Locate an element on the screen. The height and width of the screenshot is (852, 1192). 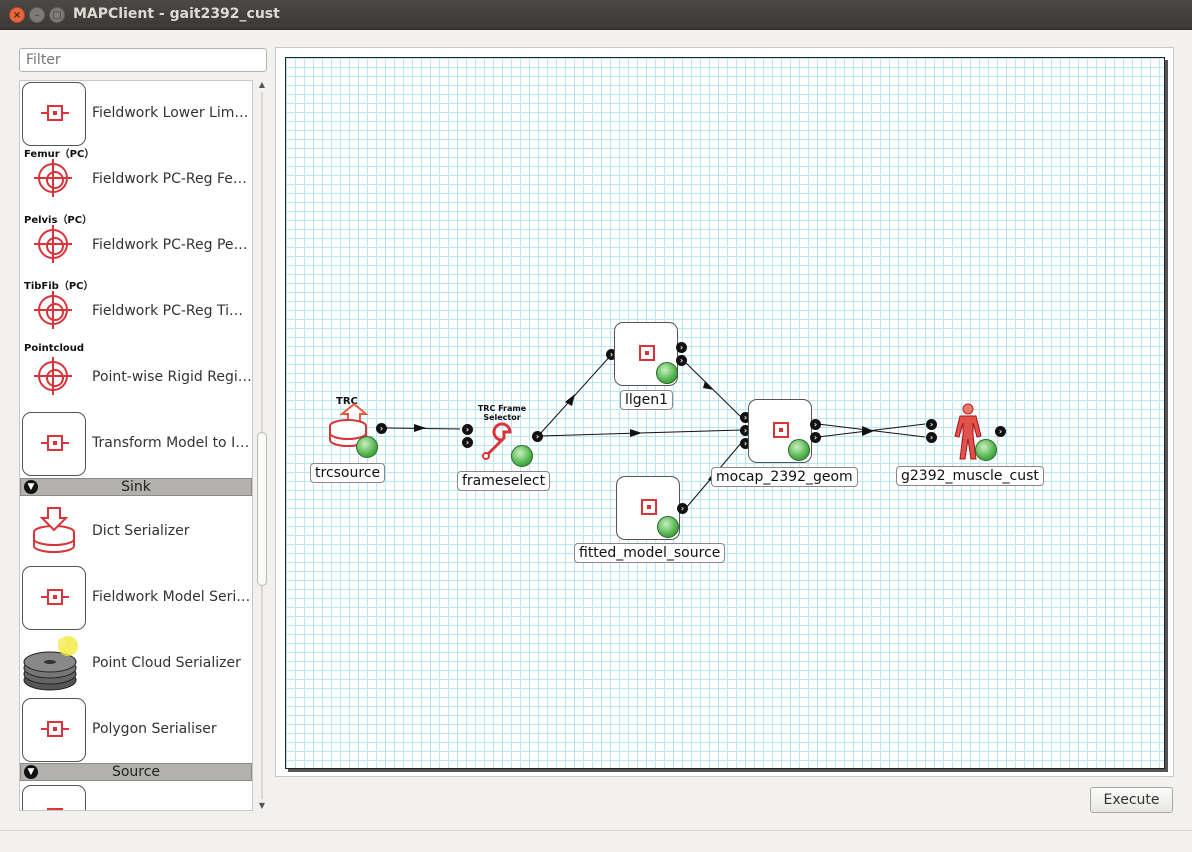
node-label-trcsource: trcsource is located at coordinates (348, 473).